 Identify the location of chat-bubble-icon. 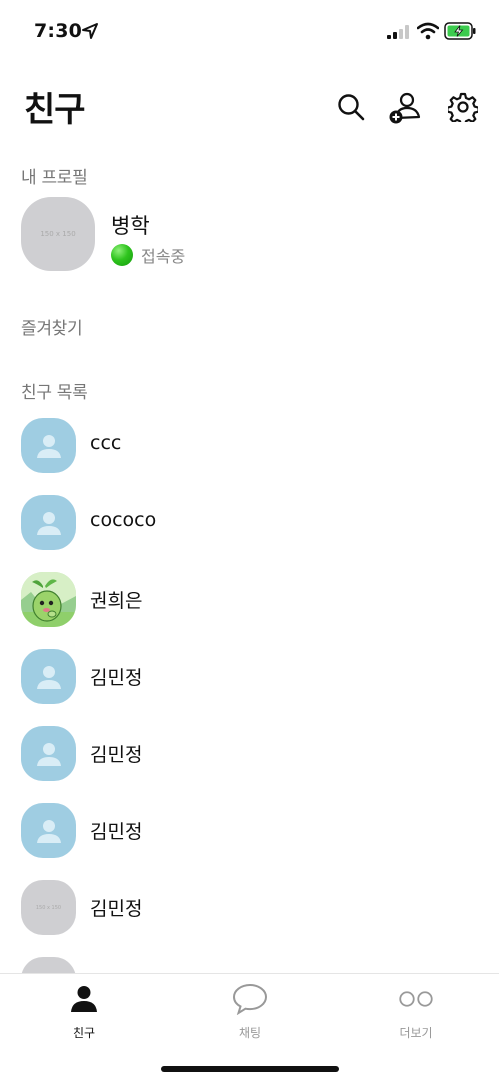
(250, 999).